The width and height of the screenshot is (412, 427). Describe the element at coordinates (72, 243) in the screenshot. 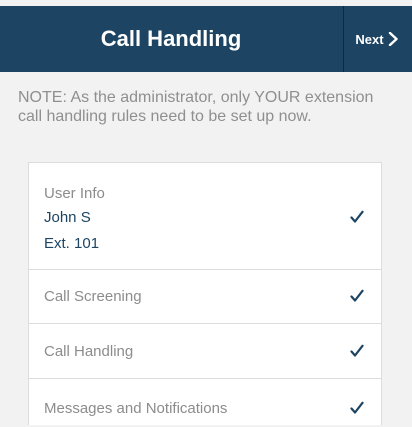

I see `user-extension: Ext. 101` at that location.